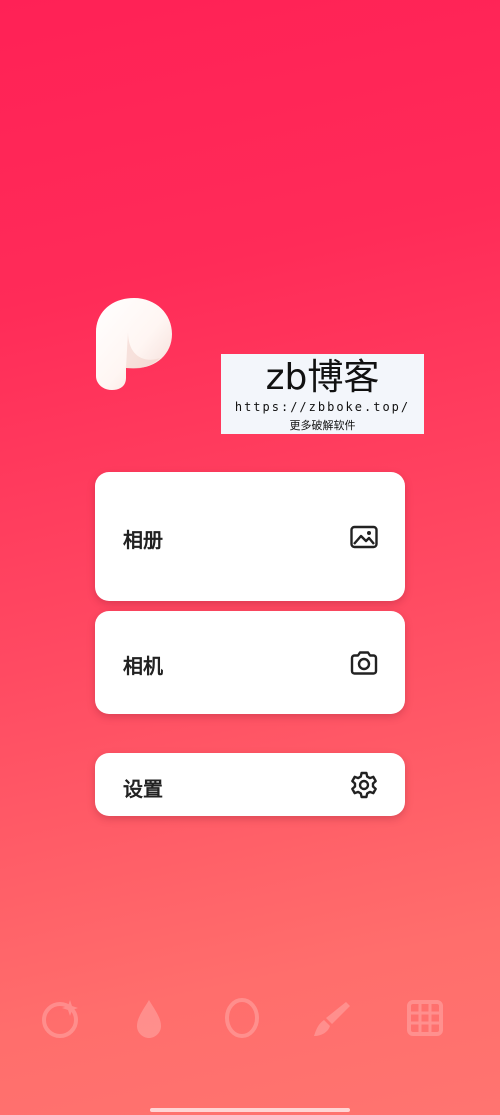 This screenshot has width=500, height=1115. Describe the element at coordinates (143, 540) in the screenshot. I see `album-label: 相册` at that location.